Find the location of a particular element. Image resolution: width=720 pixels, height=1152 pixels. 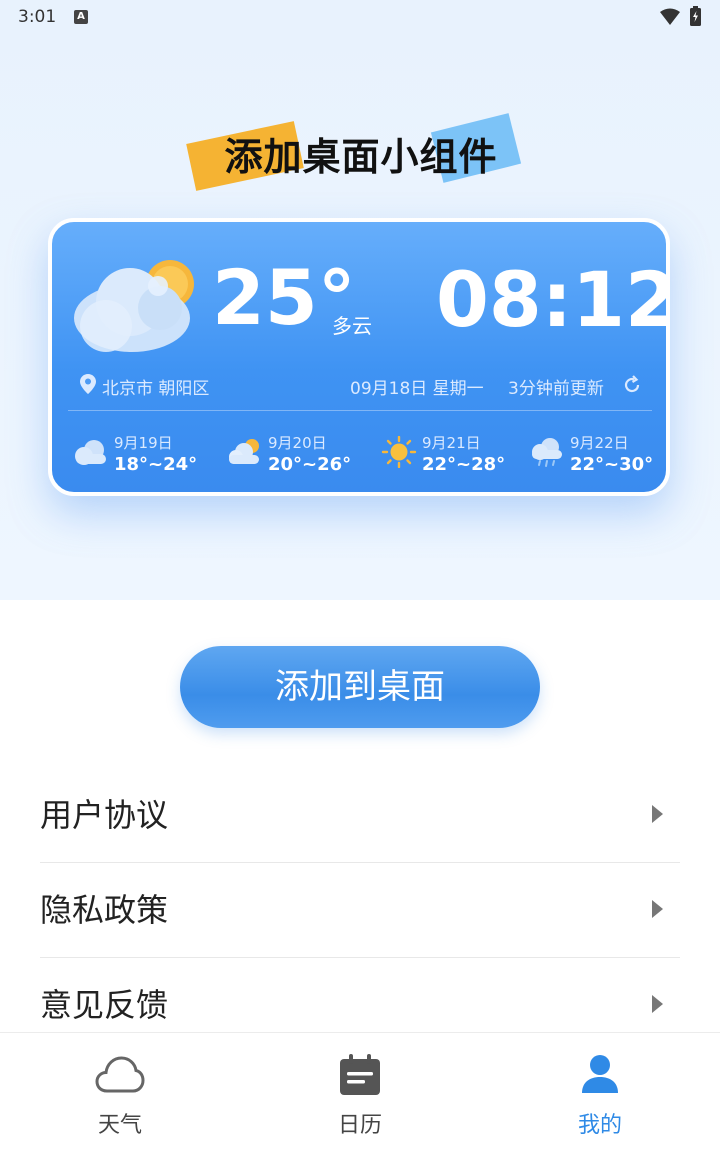

nav-label-active: 我的 is located at coordinates (599, 1125).